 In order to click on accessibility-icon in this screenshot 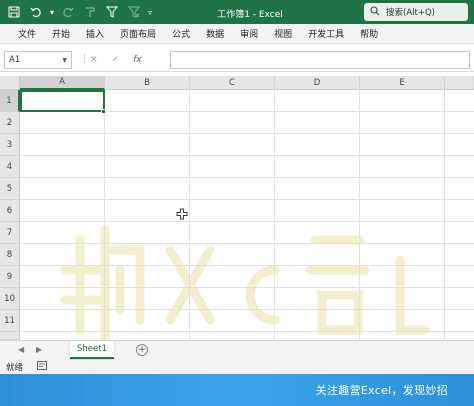, I will do `click(42, 367)`.